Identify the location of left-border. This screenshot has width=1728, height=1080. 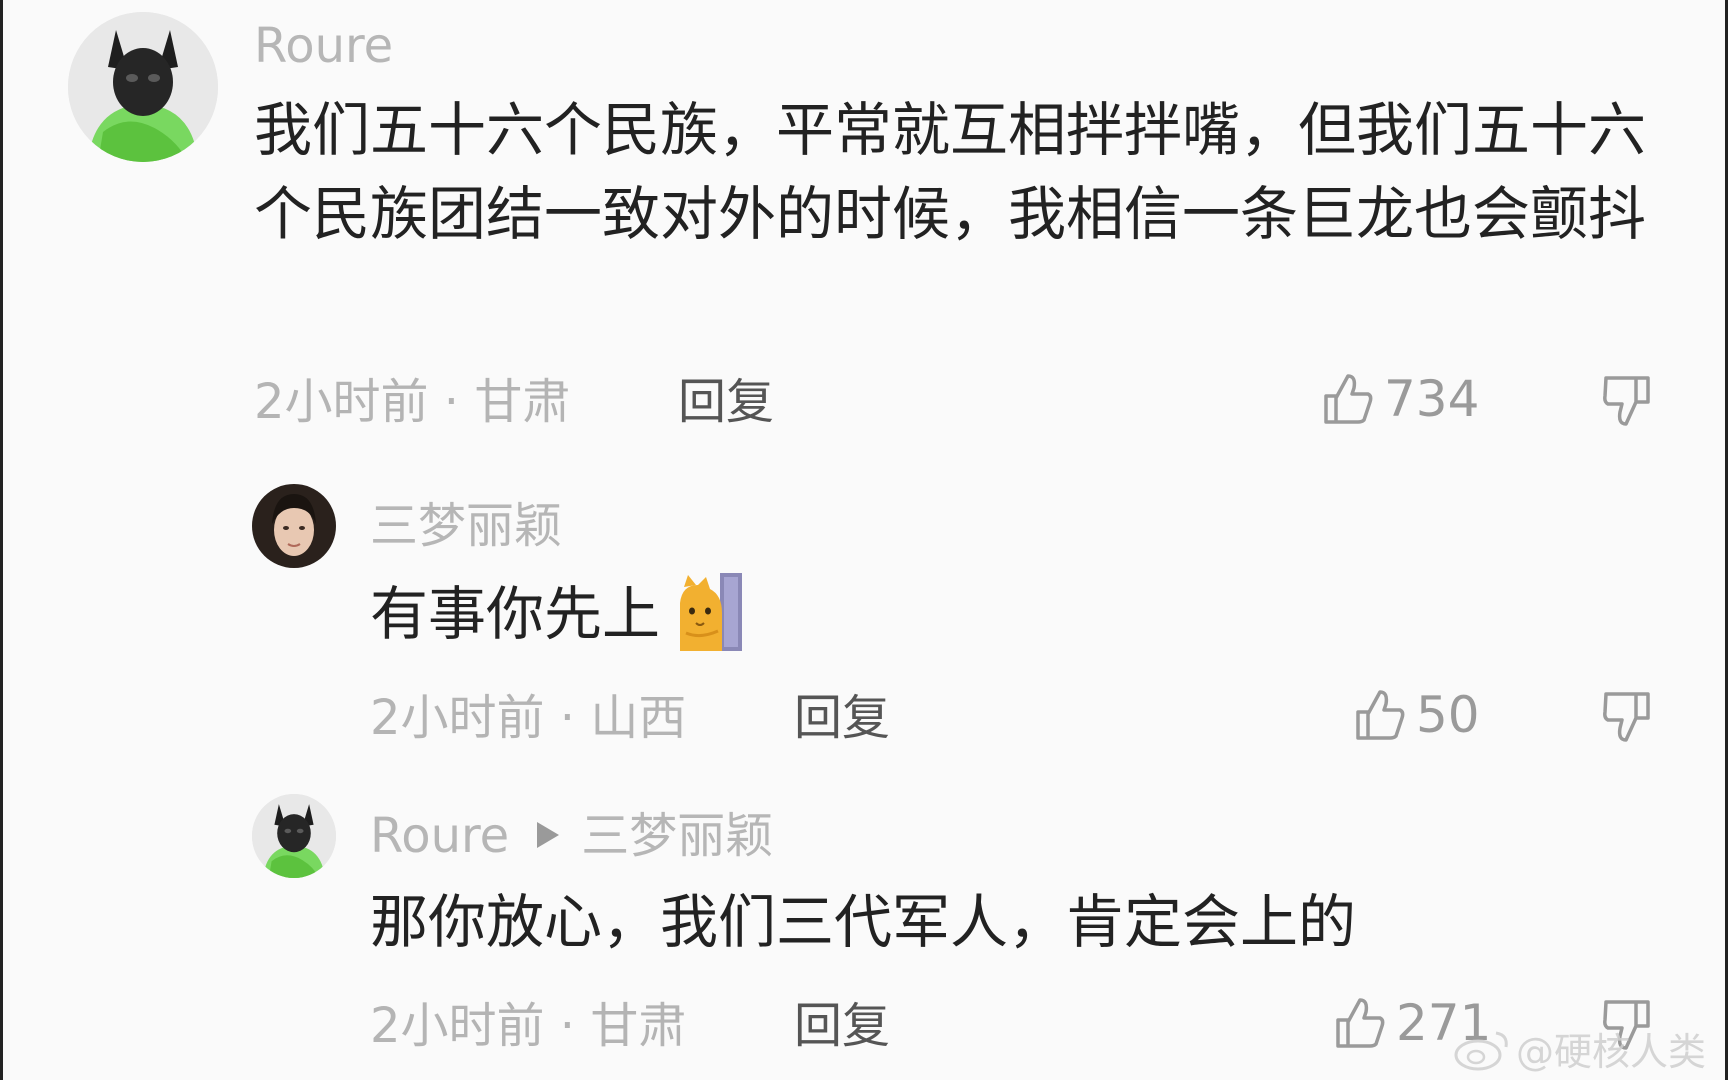
(1, 540).